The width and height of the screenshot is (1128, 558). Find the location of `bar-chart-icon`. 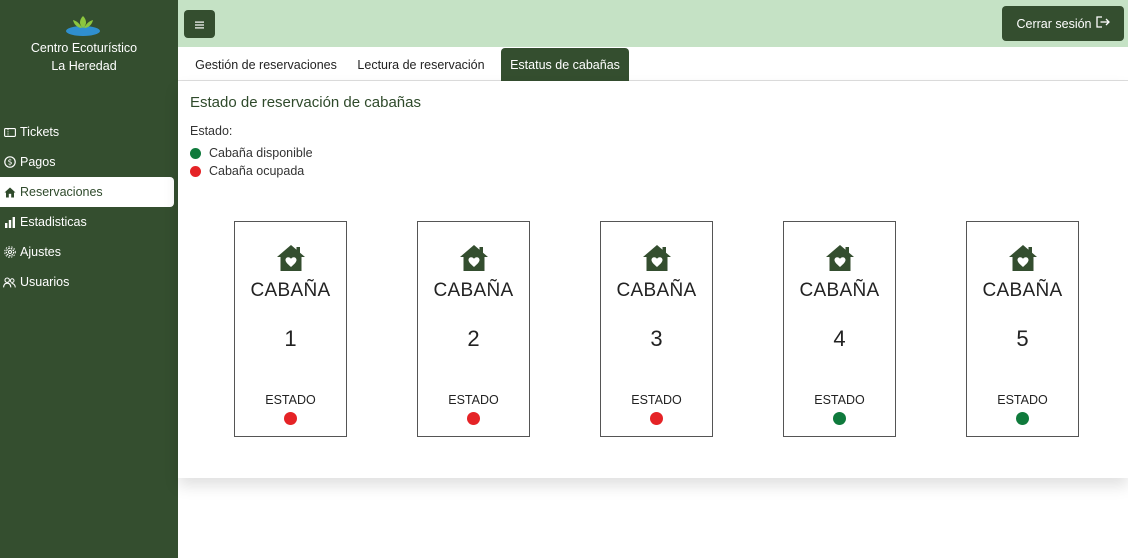

bar-chart-icon is located at coordinates (9, 222).